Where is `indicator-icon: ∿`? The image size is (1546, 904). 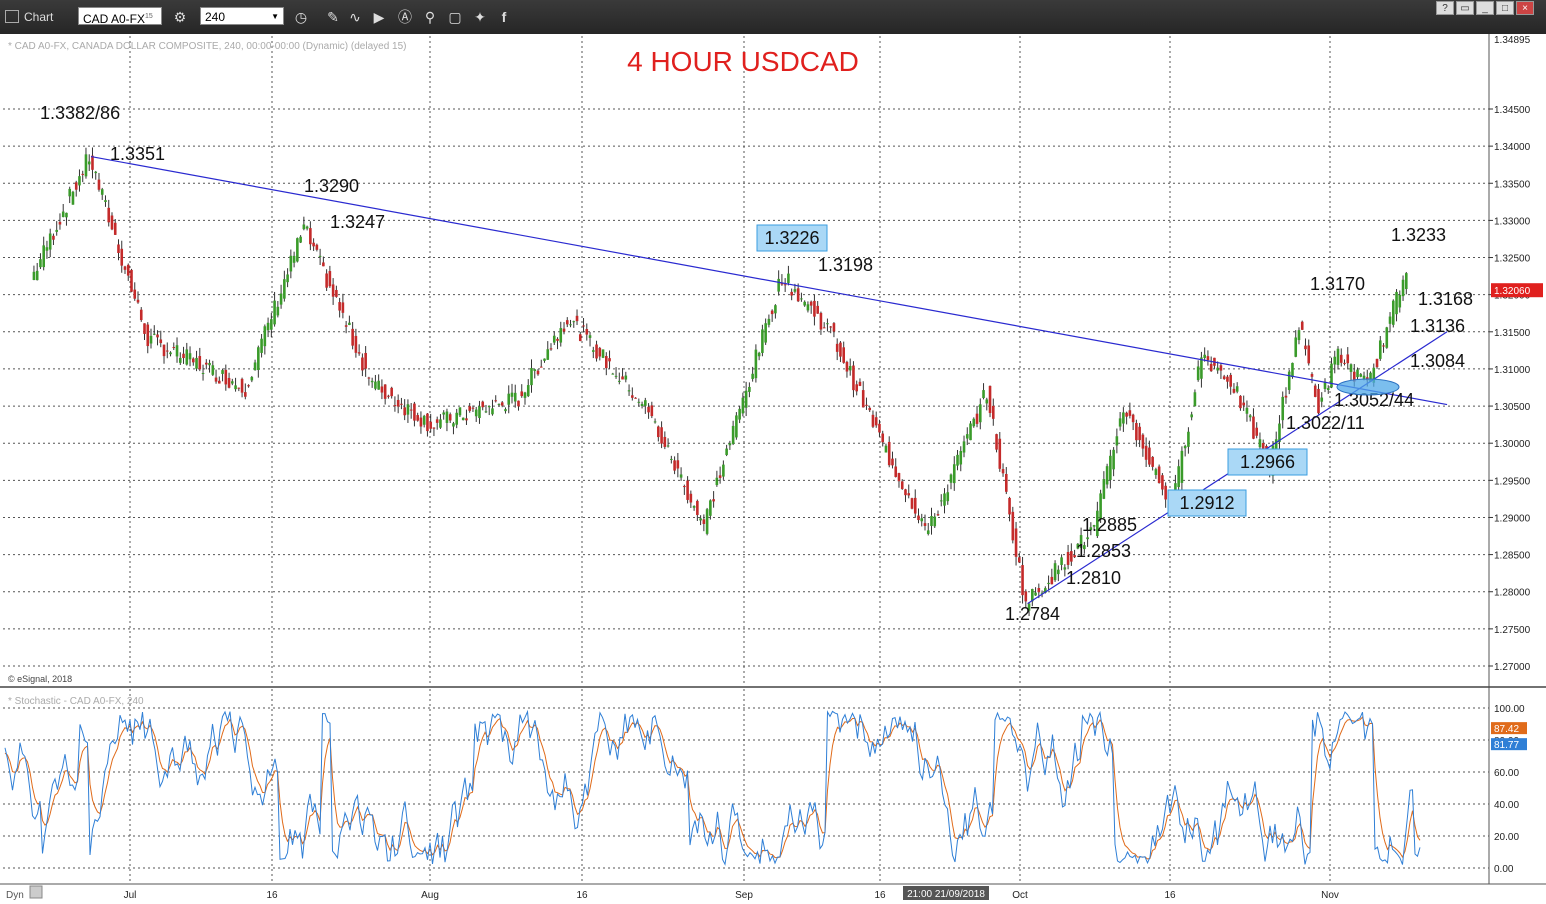 indicator-icon: ∿ is located at coordinates (355, 17).